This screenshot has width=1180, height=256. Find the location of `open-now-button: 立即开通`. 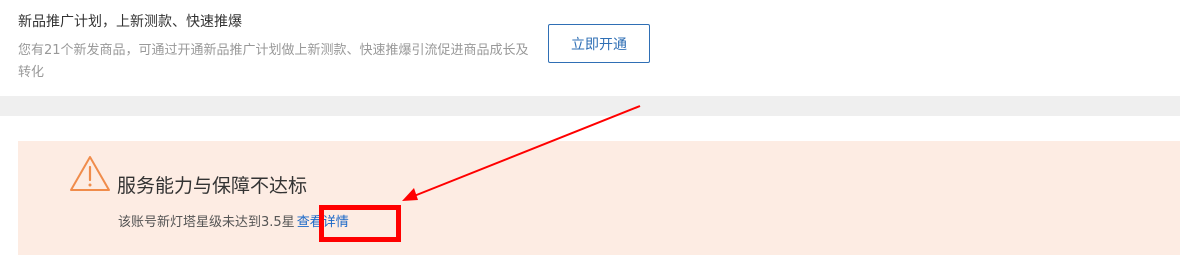

open-now-button: 立即开通 is located at coordinates (599, 43).